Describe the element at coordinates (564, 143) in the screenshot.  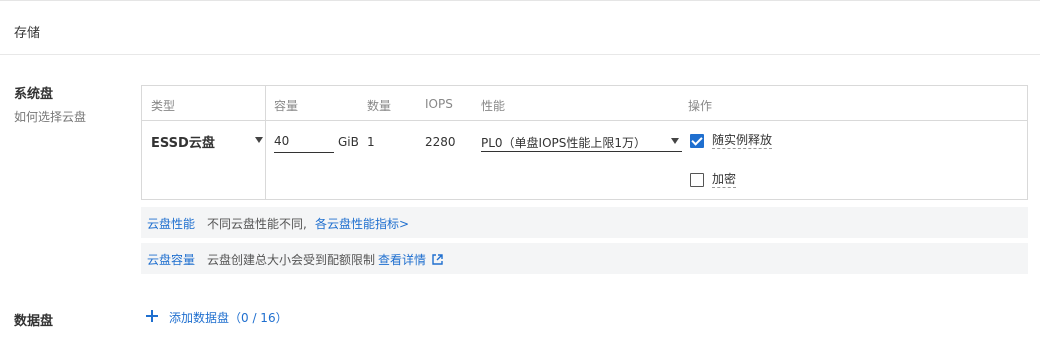
I see `performance-level-value: PL0（单盘IOPS性能上限1万）` at that location.